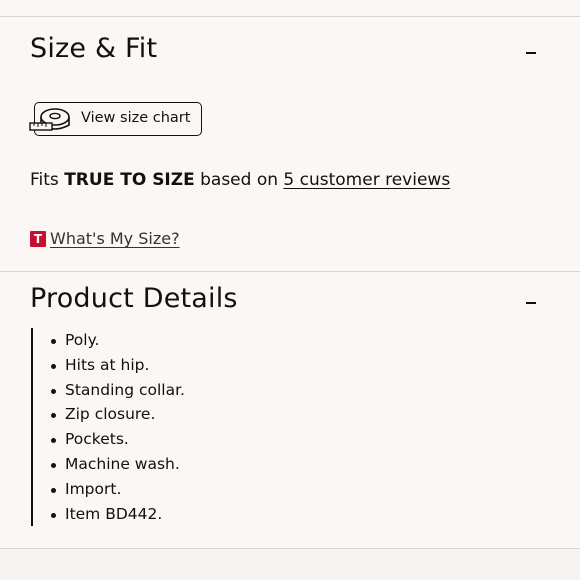 The image size is (580, 580). I want to click on whats-my-size: T What's My Size?, so click(105, 238).